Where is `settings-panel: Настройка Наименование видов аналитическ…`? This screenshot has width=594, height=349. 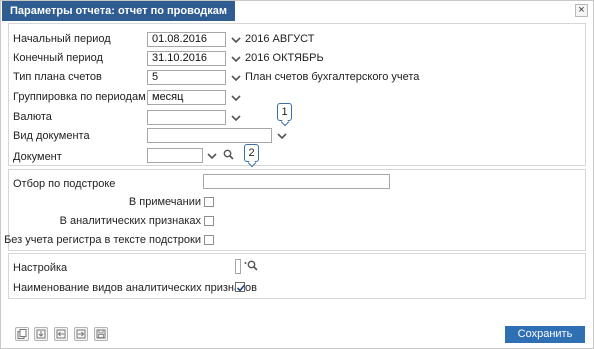 settings-panel: Настройка Наименование видов аналитическ… is located at coordinates (297, 276).